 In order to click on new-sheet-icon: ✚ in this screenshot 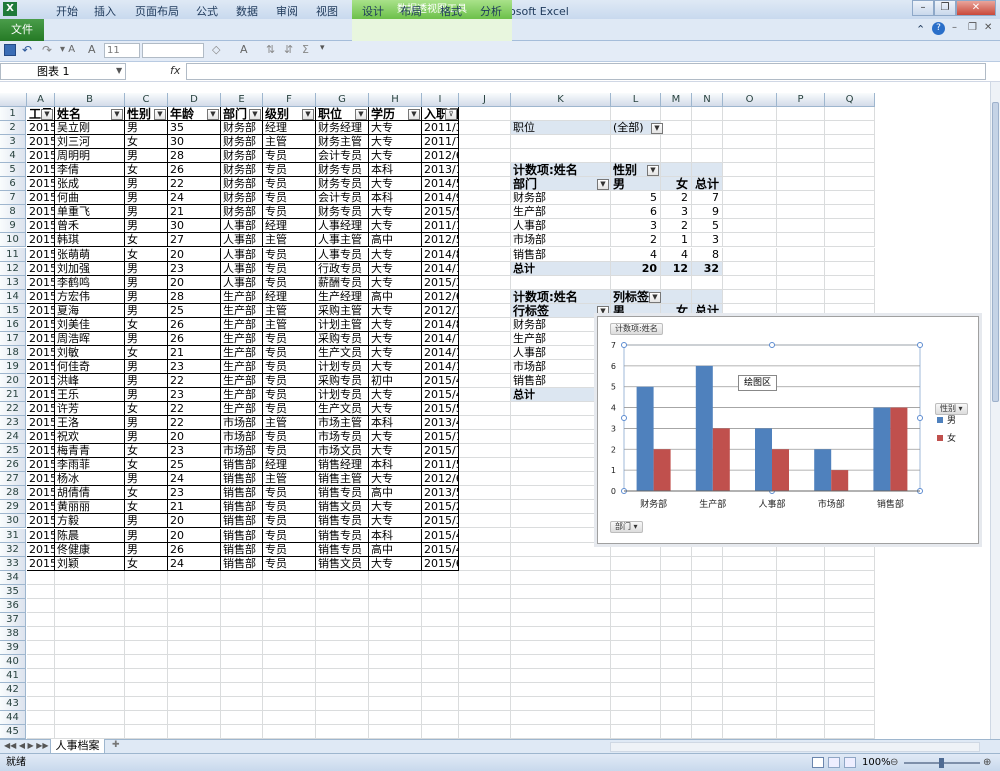, I will do `click(116, 745)`.